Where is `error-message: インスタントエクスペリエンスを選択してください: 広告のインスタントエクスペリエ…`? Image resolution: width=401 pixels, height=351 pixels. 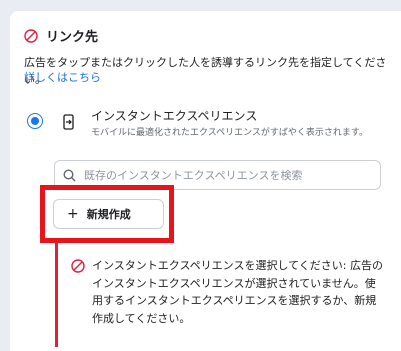
error-message: インスタントエクスペリエンスを選択してください: 広告のインスタントエクスペリエ… is located at coordinates (238, 292).